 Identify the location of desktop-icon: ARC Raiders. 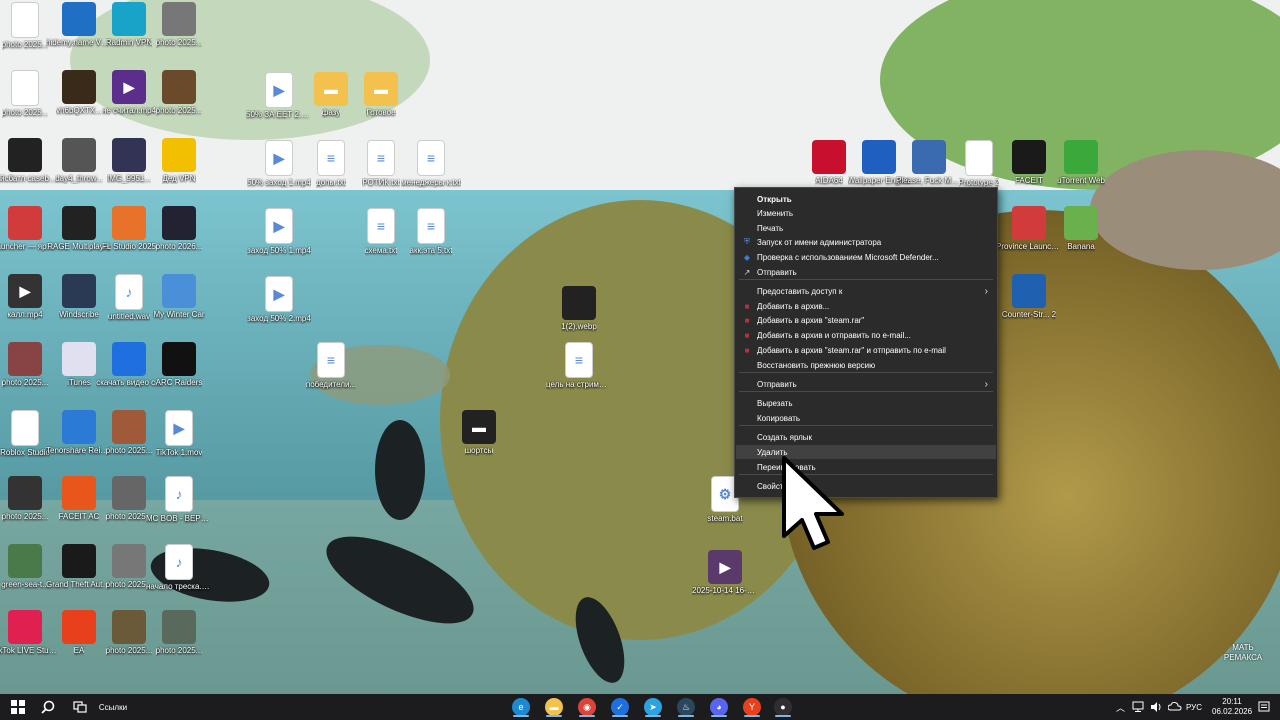
(179, 374).